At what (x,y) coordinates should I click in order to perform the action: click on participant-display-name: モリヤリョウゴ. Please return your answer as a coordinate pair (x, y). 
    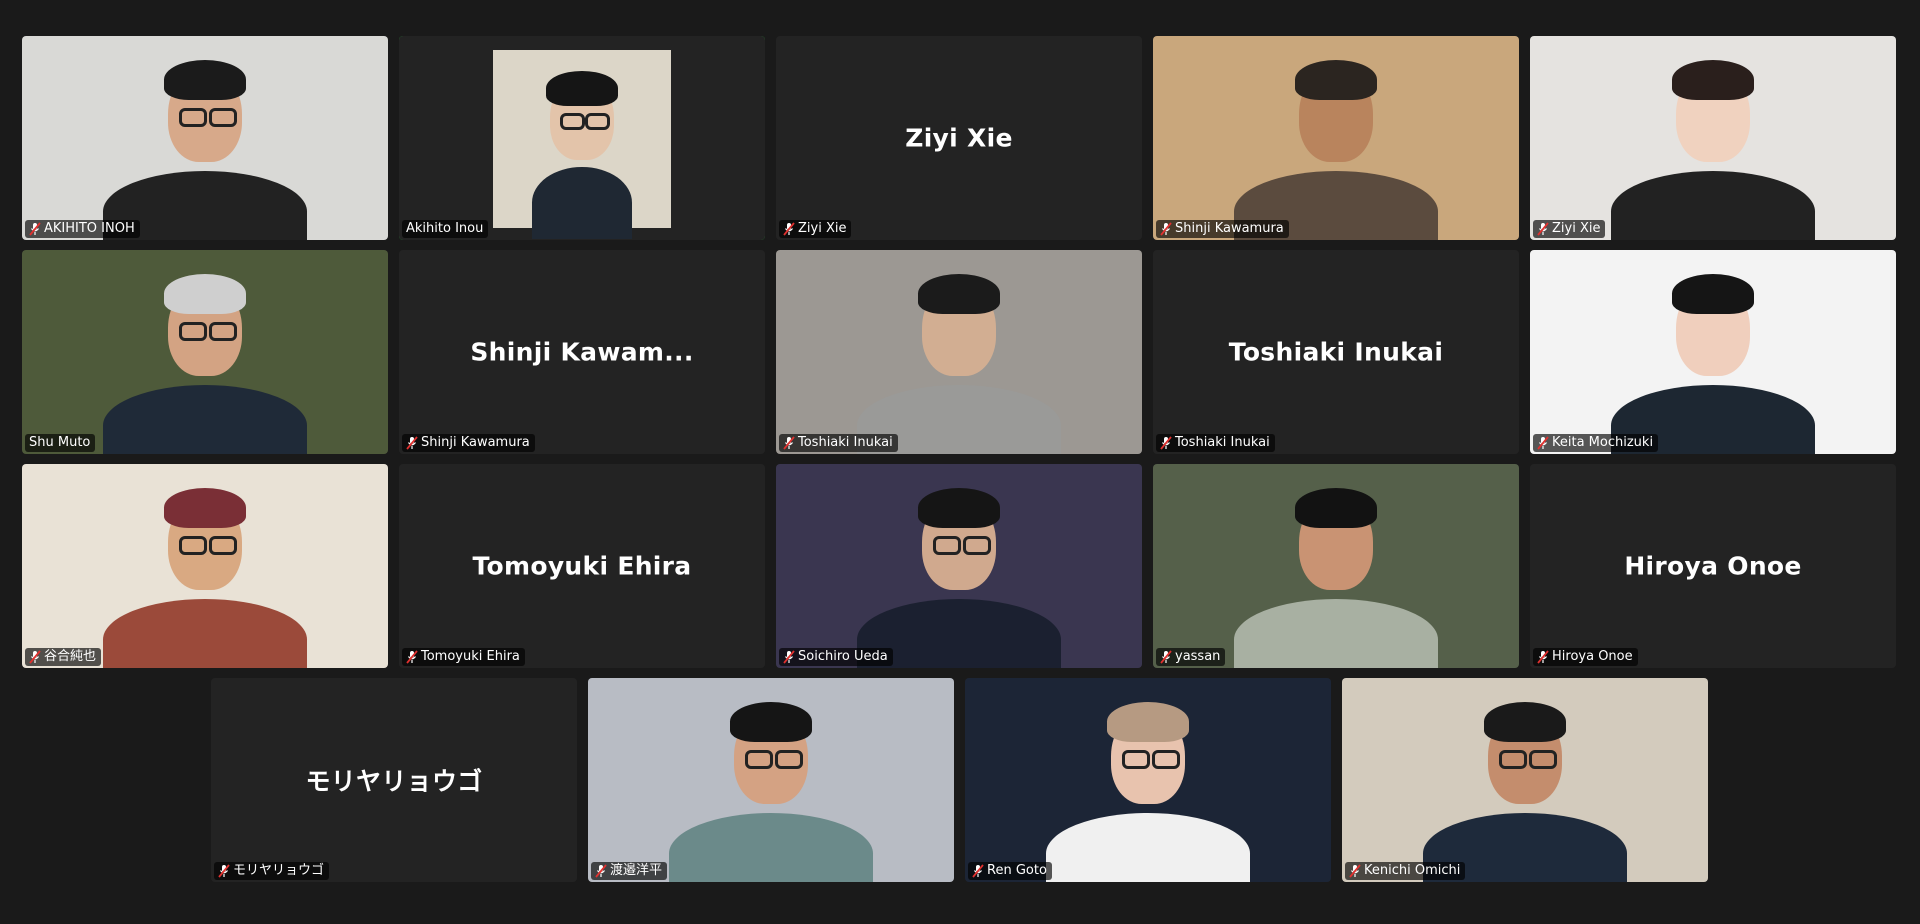
    Looking at the image, I should click on (394, 781).